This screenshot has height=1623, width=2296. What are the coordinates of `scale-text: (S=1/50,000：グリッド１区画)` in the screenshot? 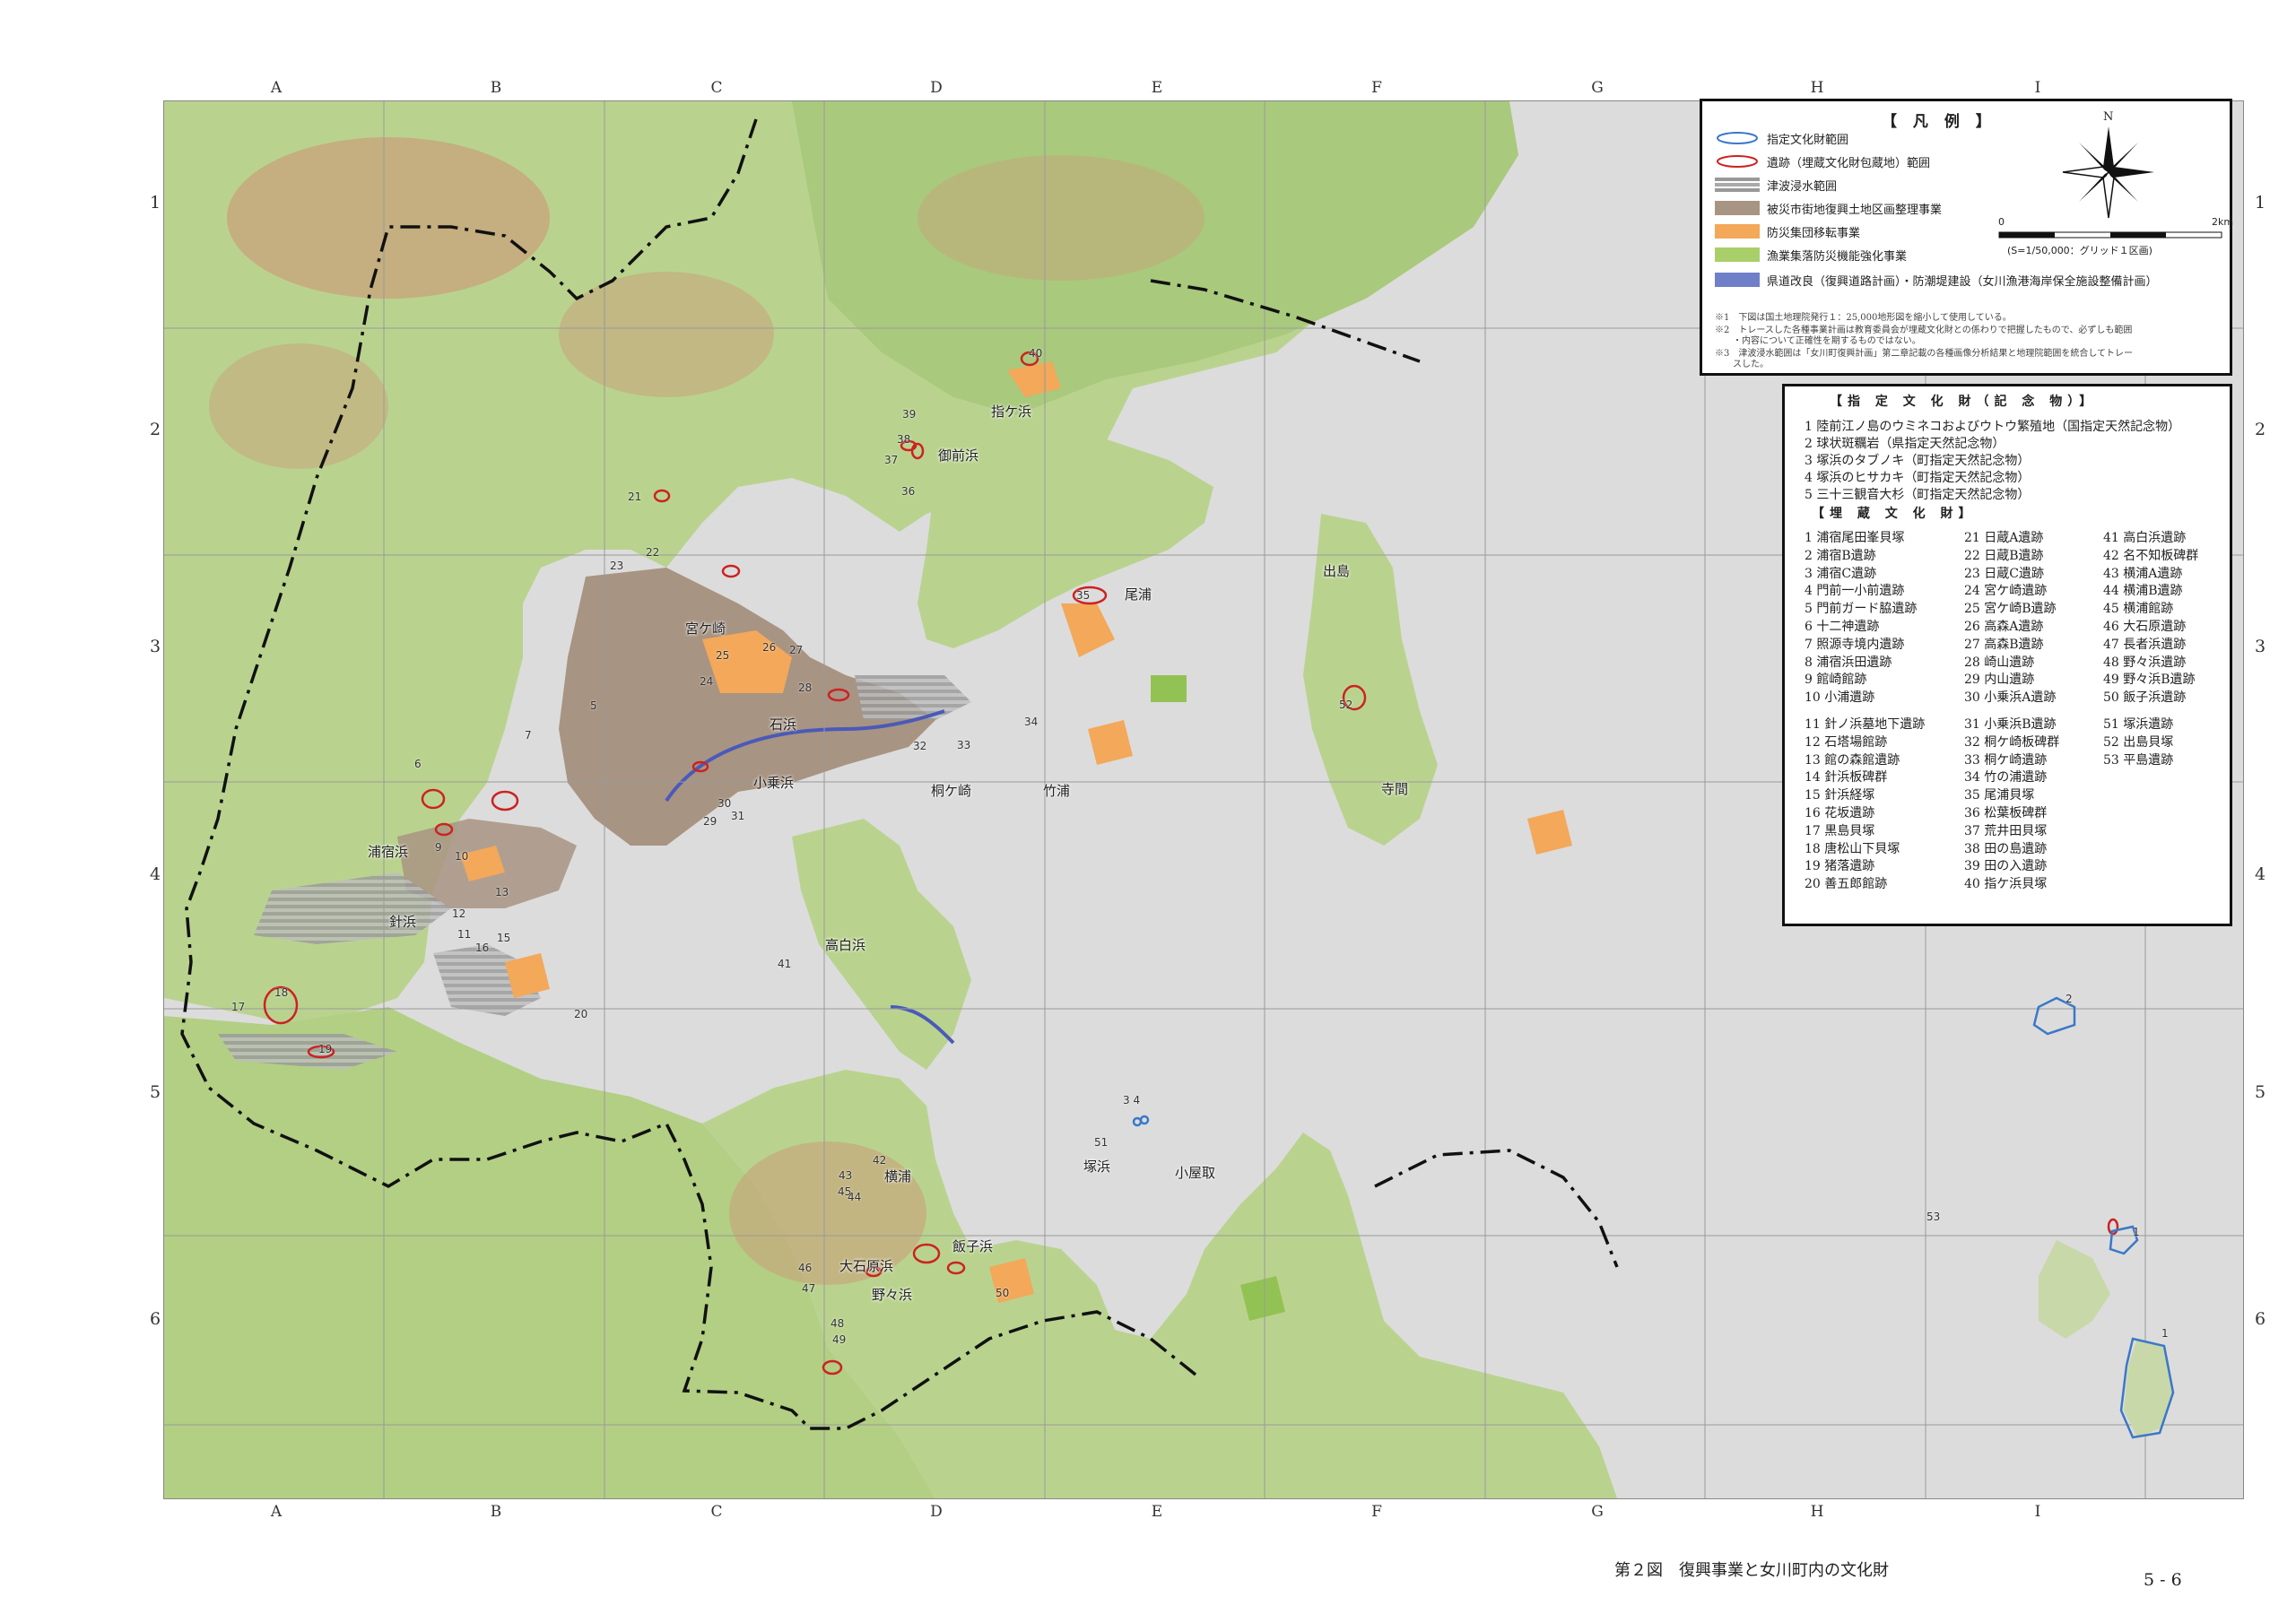 It's located at (2079, 250).